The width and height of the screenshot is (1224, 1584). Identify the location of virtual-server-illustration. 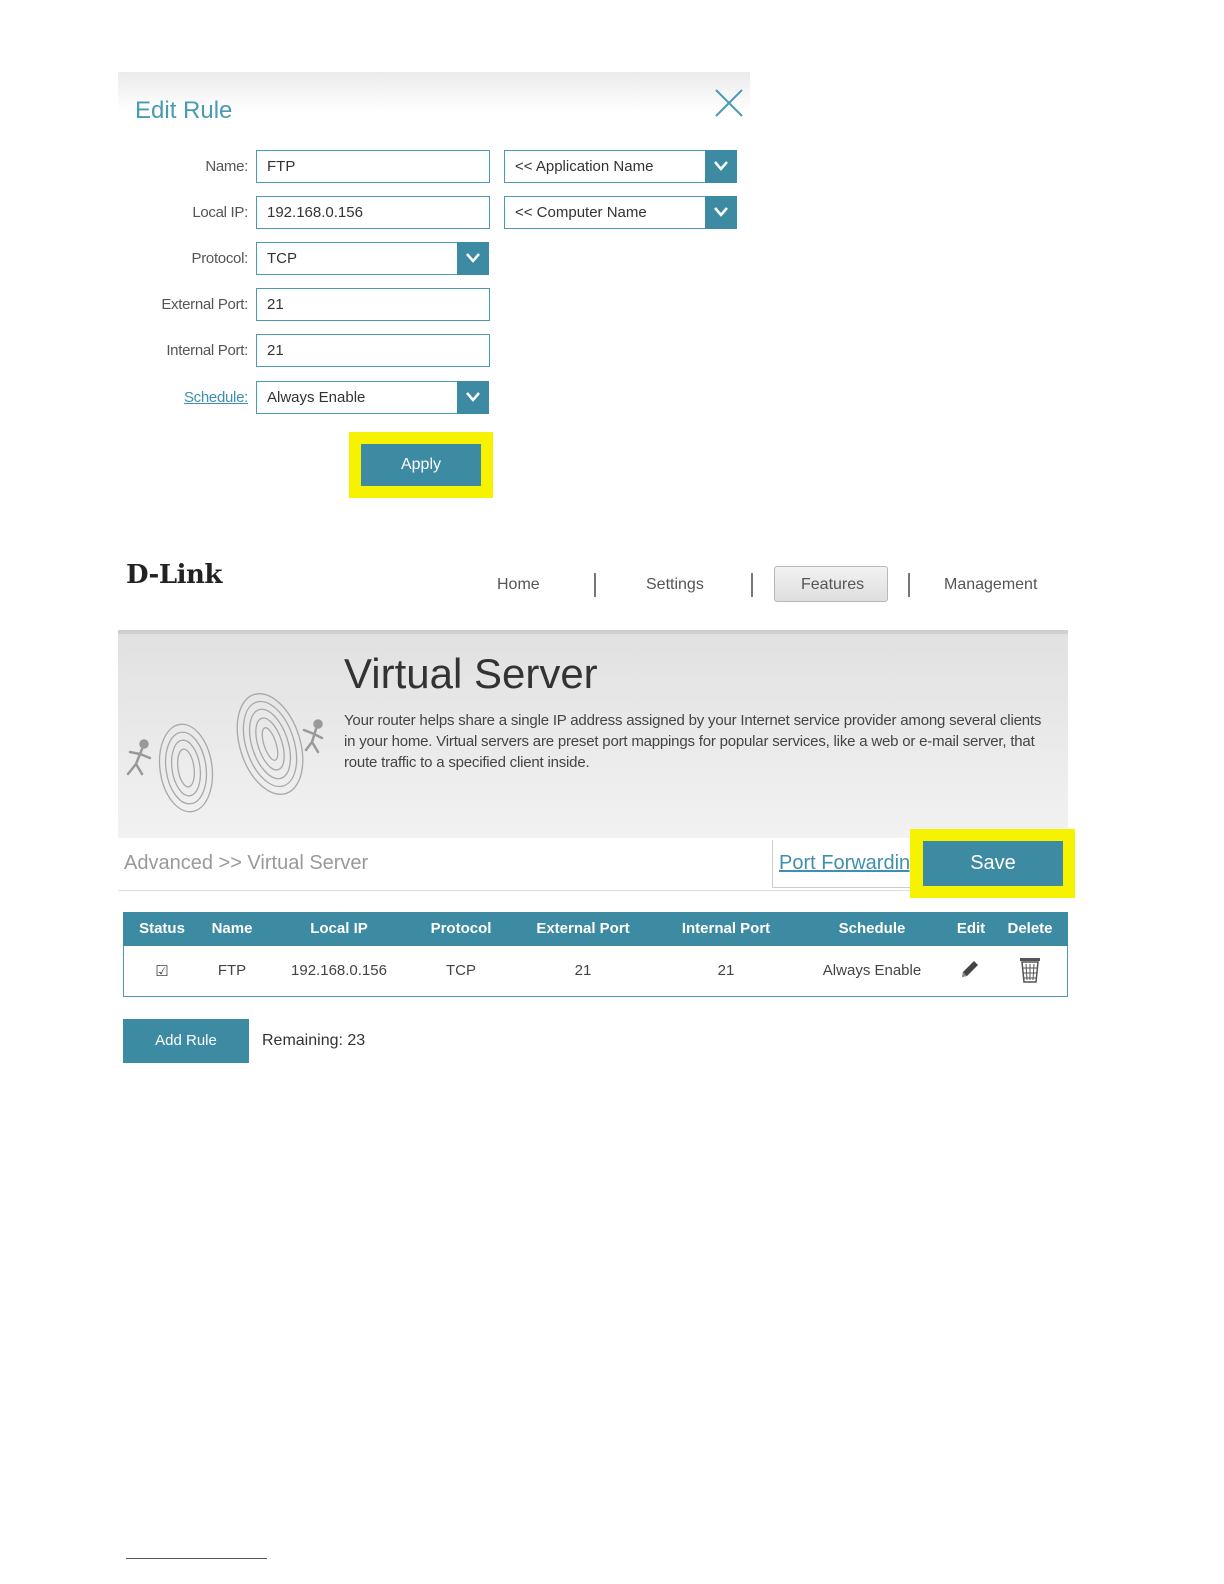
(225, 753).